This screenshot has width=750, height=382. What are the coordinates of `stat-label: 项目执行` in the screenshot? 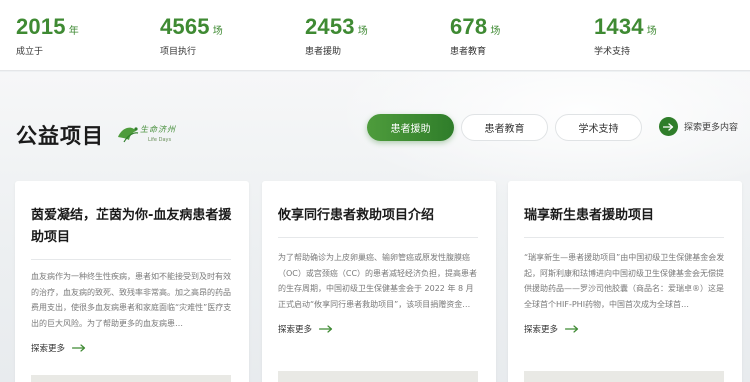 It's located at (178, 52).